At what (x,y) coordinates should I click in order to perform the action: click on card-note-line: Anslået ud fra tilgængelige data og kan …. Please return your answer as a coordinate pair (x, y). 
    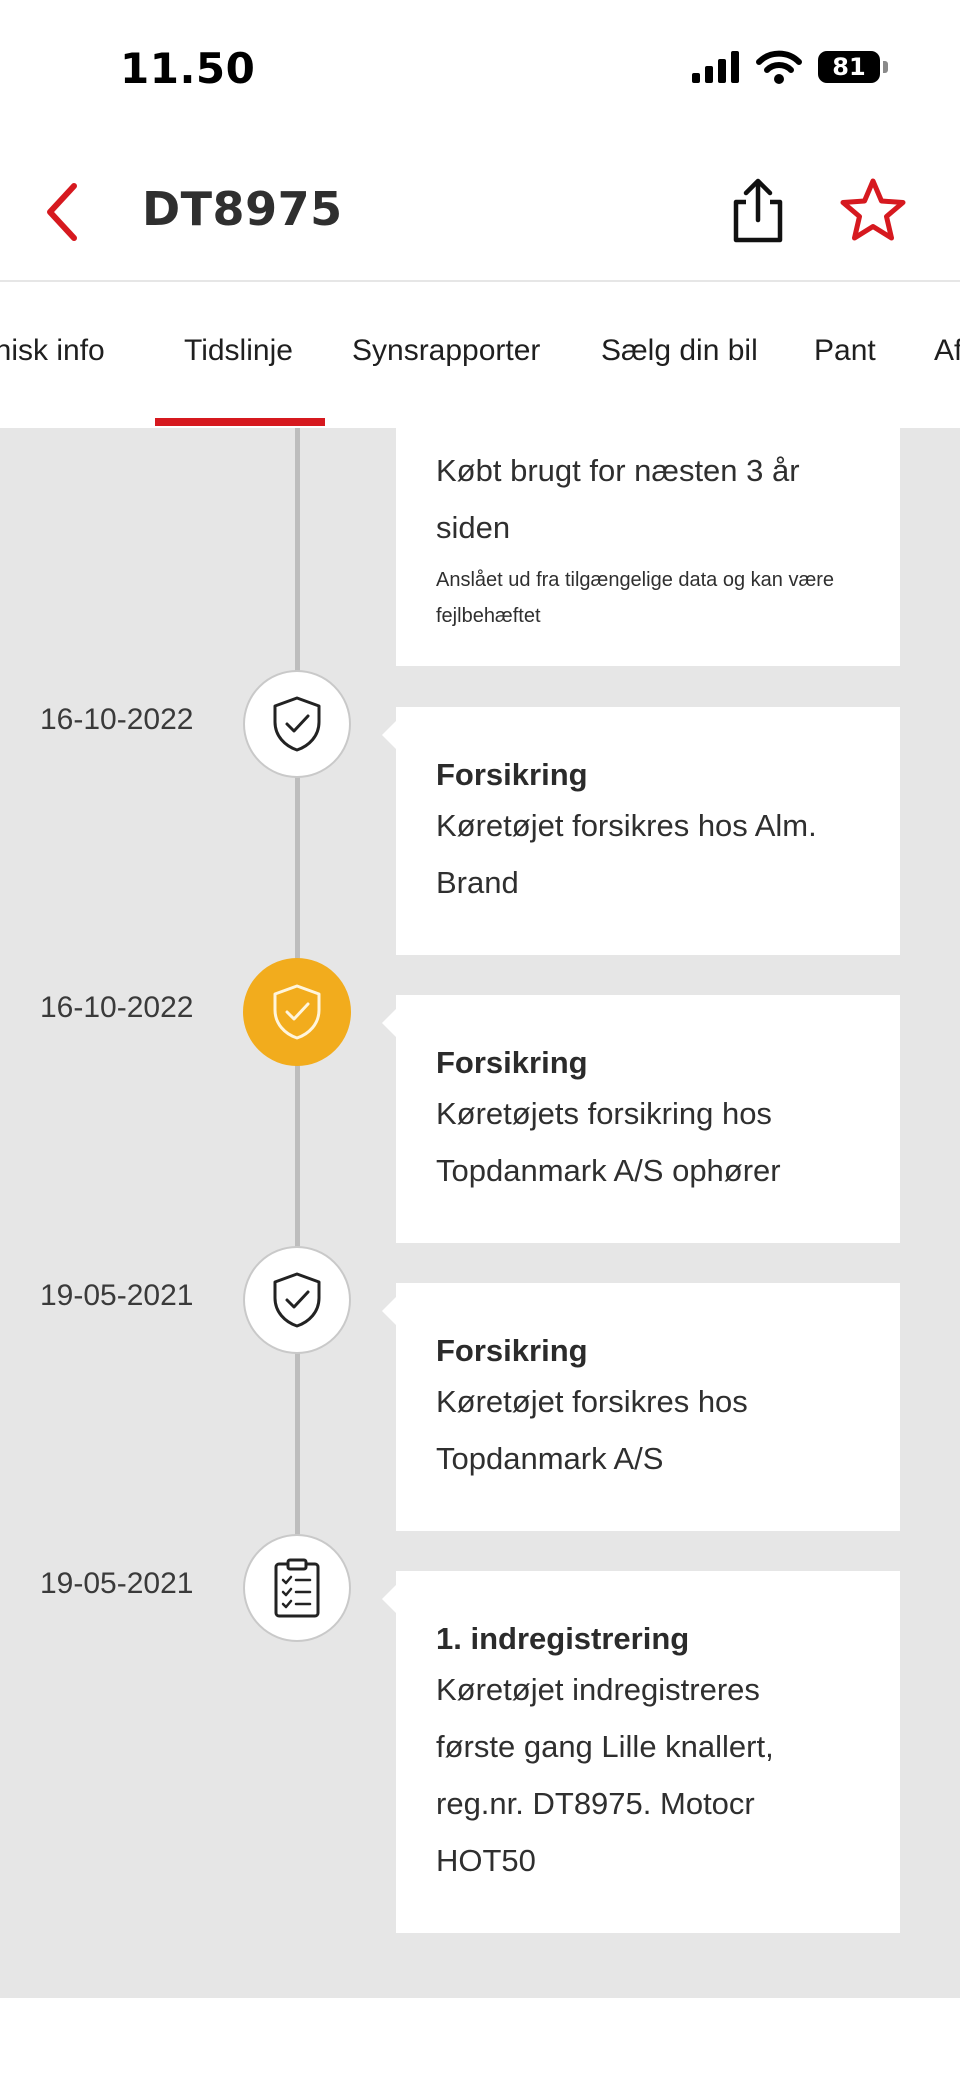
    Looking at the image, I should click on (635, 580).